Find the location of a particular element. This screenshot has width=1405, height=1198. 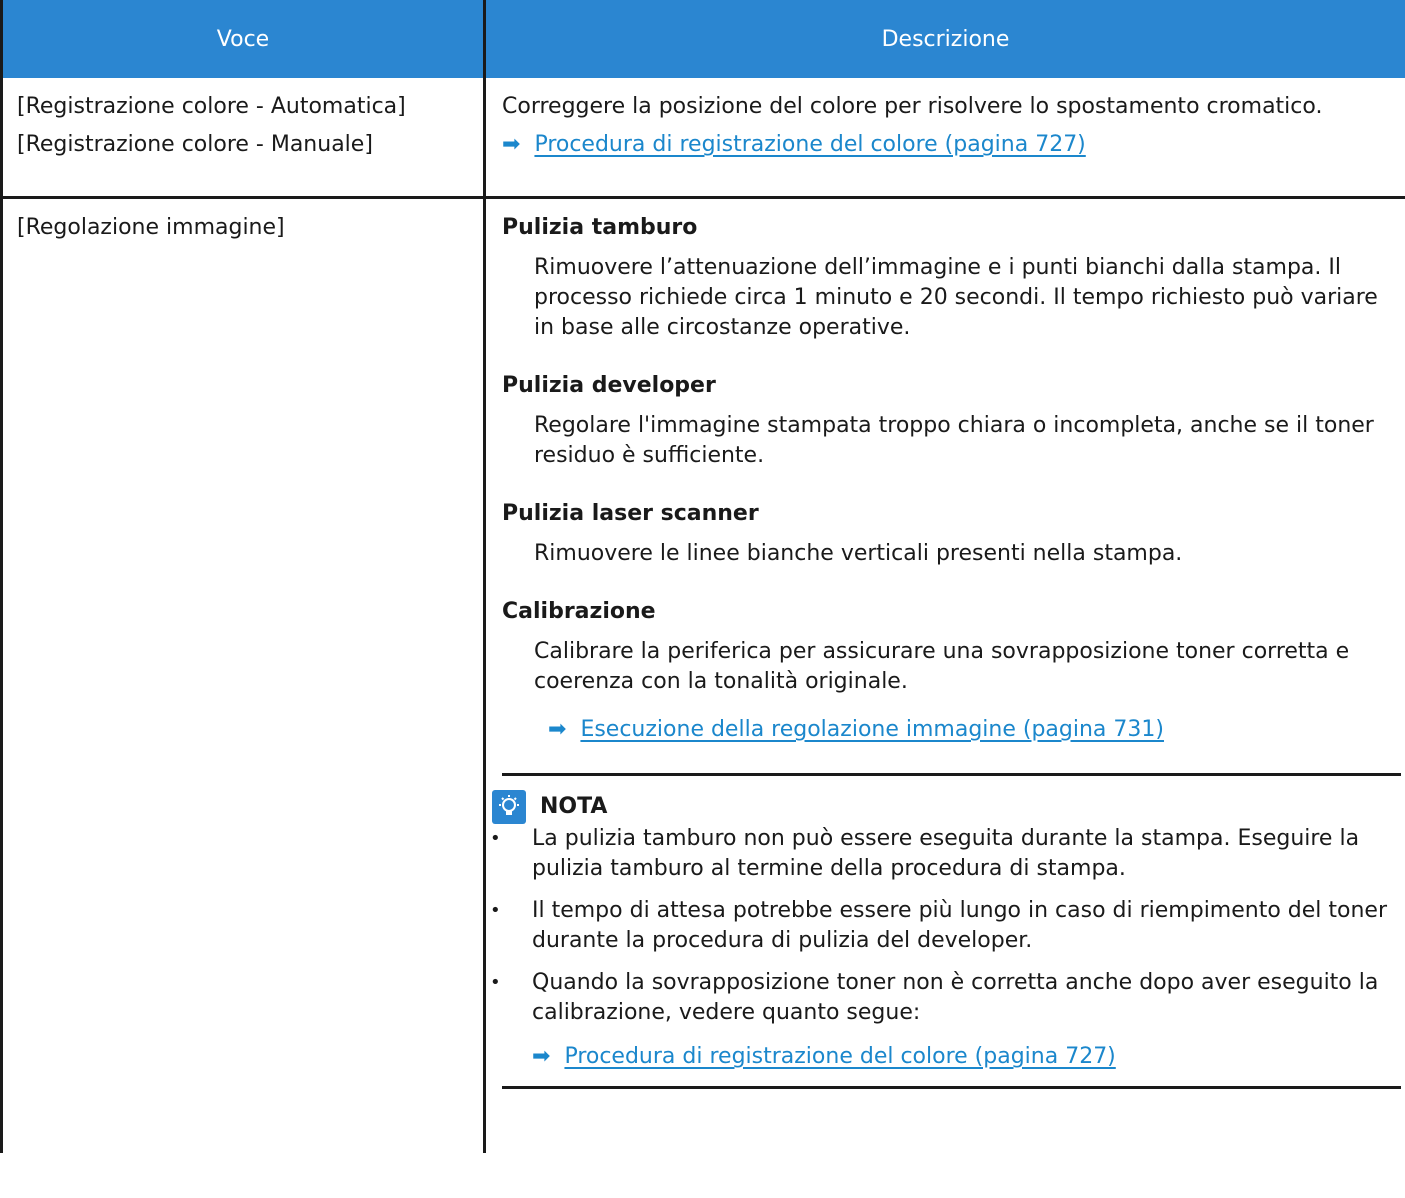

header-item: Voce is located at coordinates (243, 39).